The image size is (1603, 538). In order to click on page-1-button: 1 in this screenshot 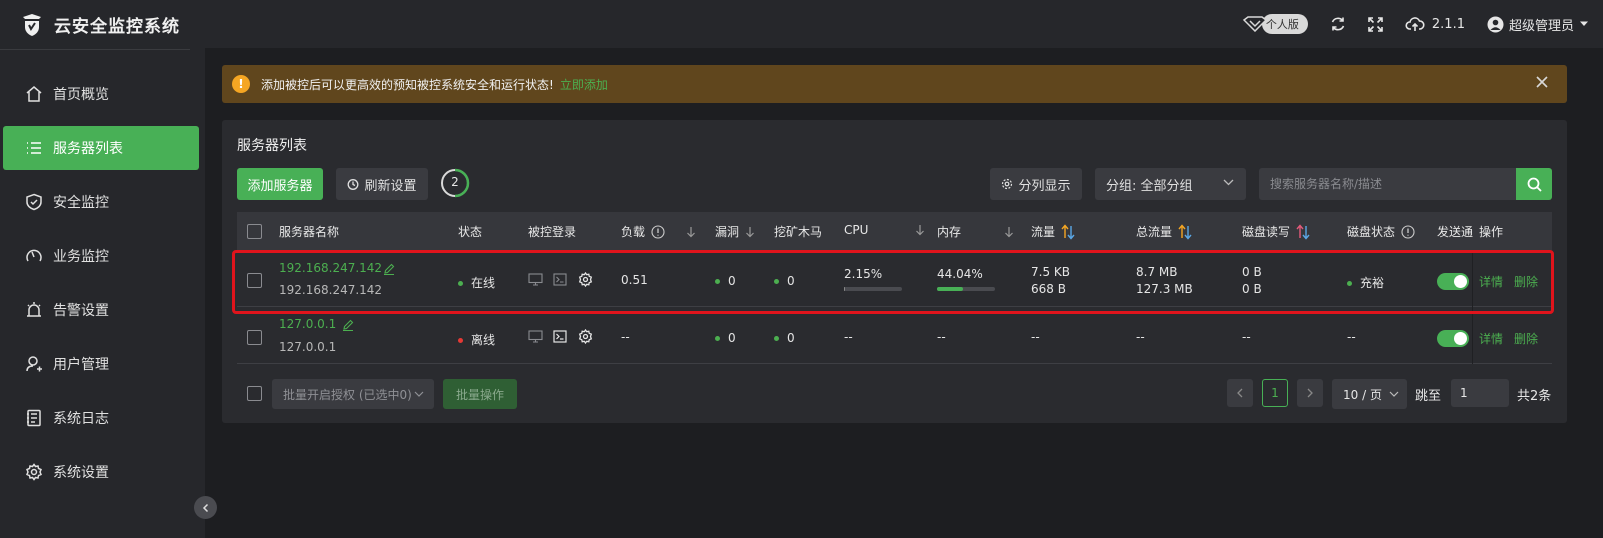, I will do `click(1275, 393)`.